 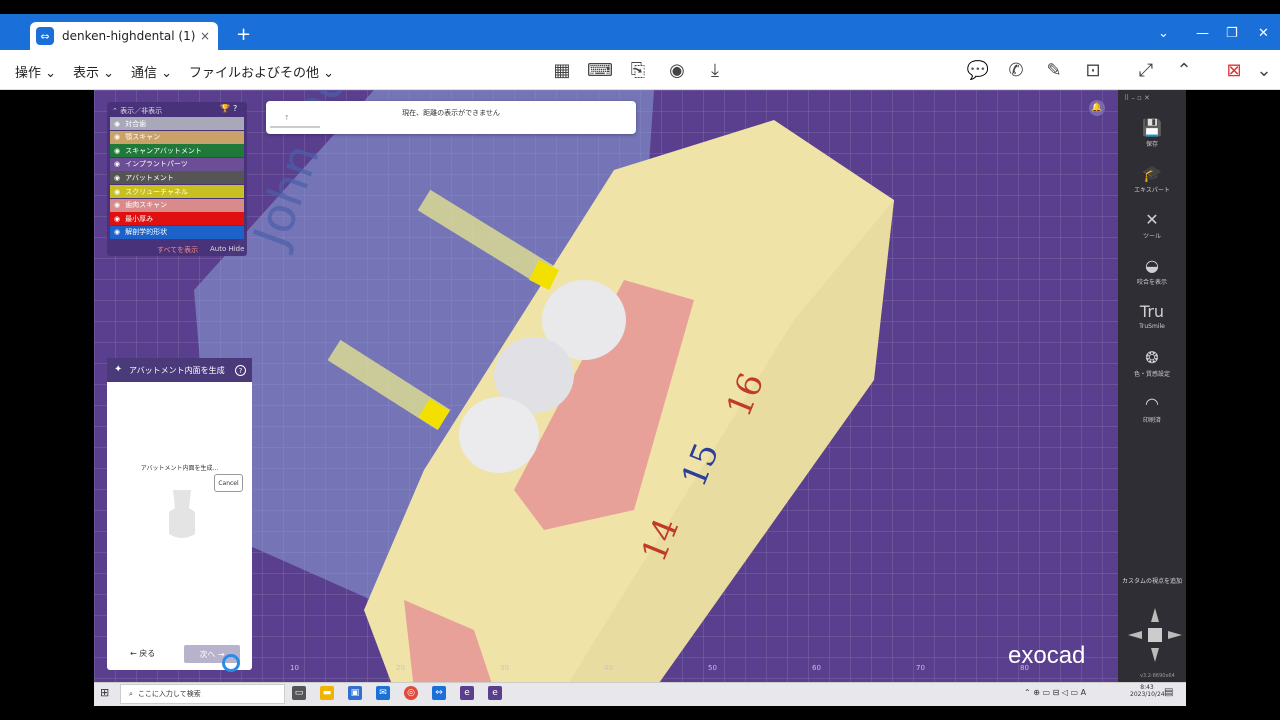 I want to click on magic-wand-icon: ✦, so click(x=118, y=369).